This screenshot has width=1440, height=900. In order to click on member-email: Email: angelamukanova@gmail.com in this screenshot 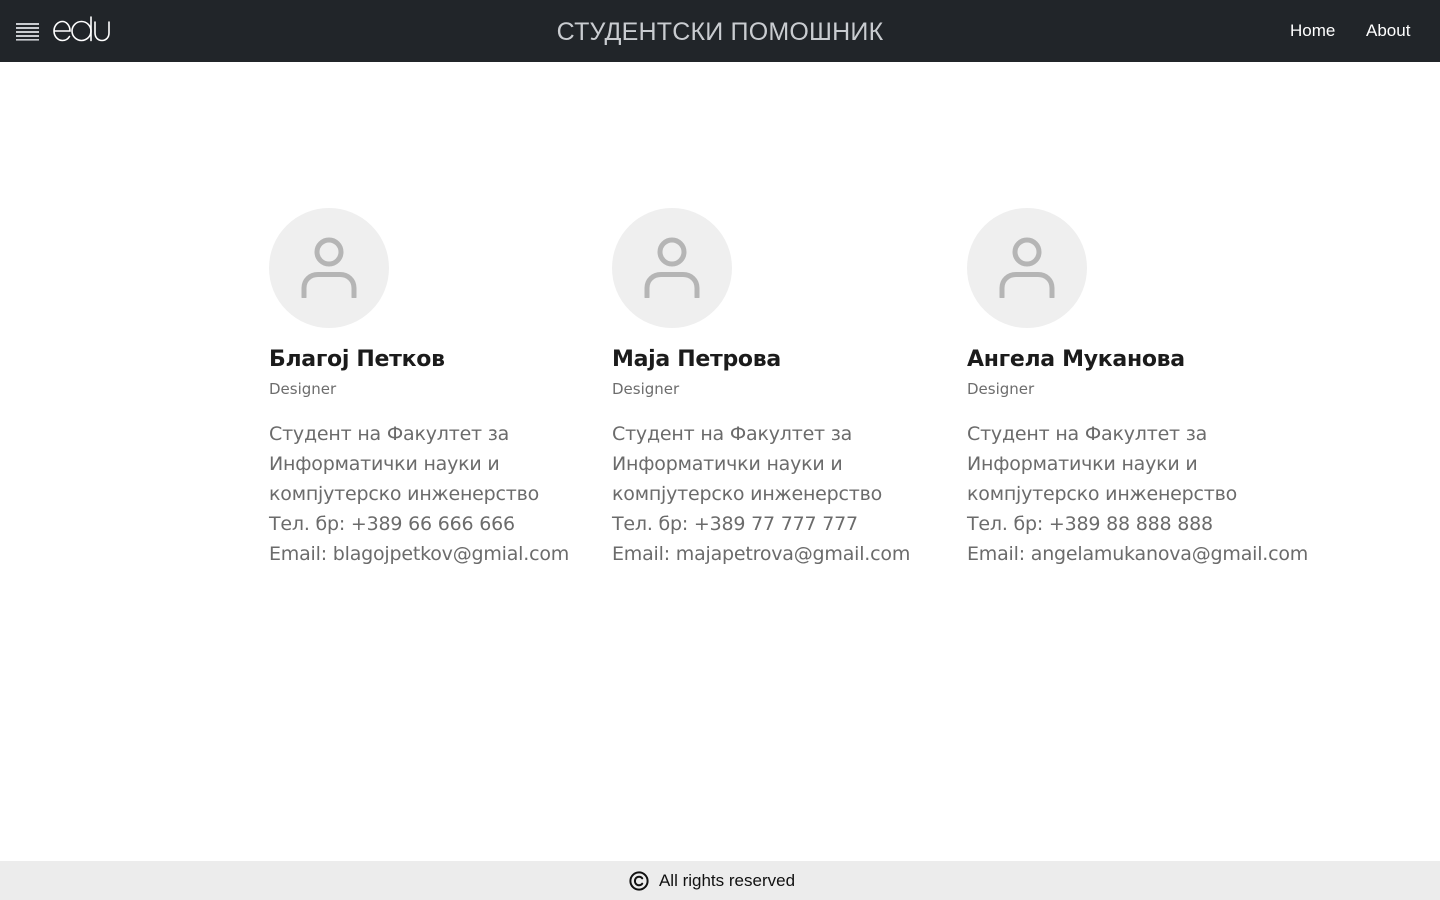, I will do `click(1138, 554)`.